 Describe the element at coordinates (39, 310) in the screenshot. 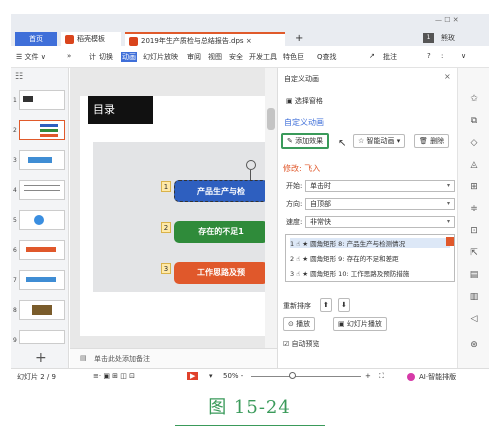

I see `thumbnail-8: 8` at that location.